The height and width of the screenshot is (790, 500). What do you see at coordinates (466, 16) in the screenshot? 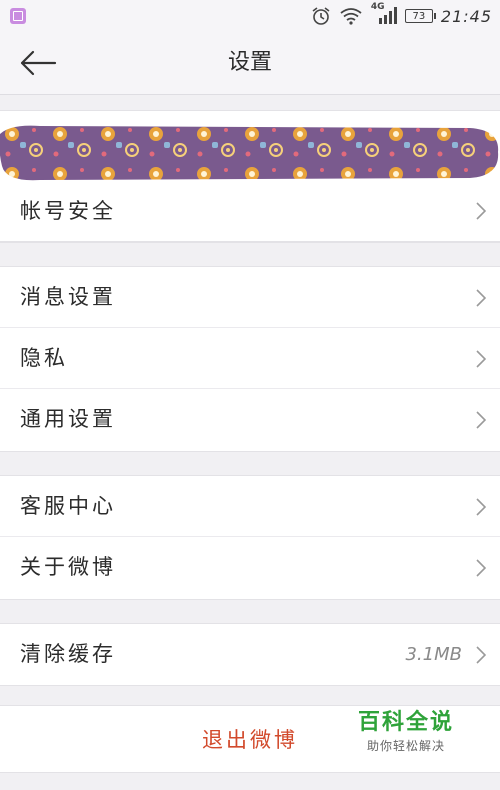
I see `status-time: 21:45` at bounding box center [466, 16].